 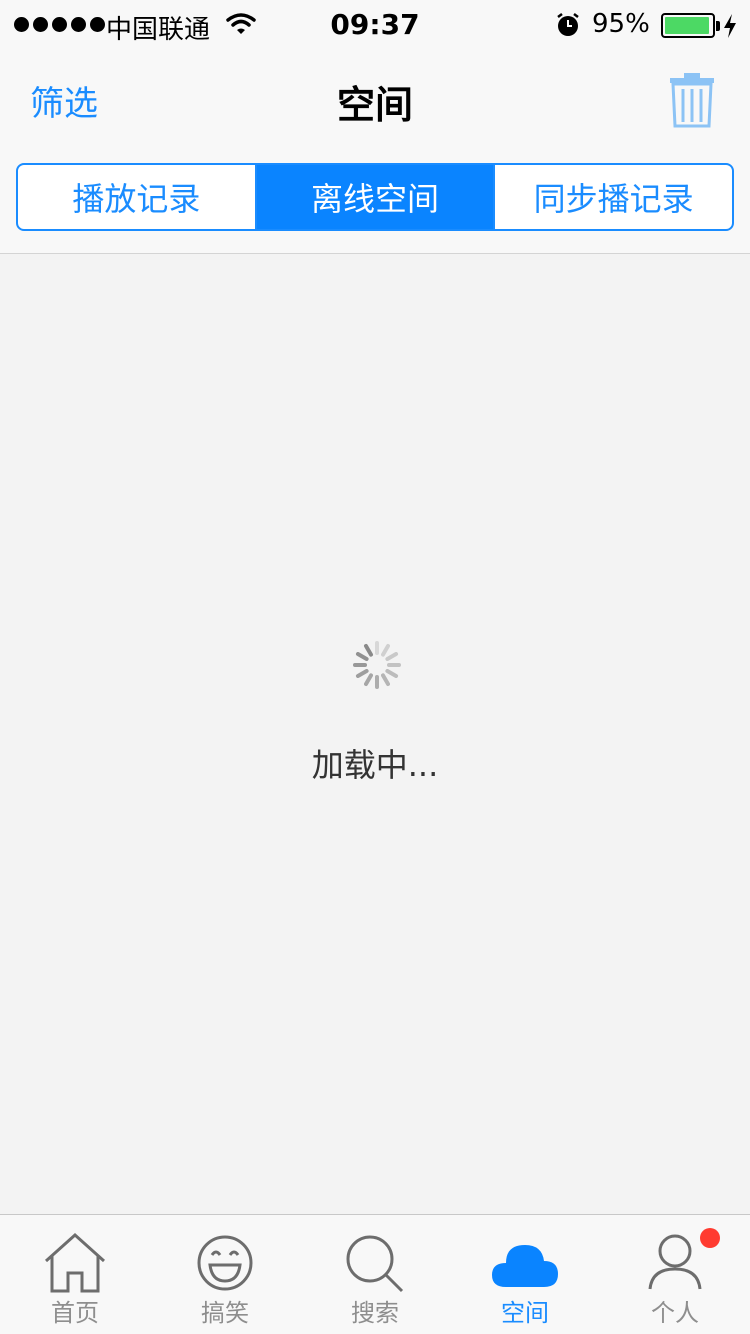 What do you see at coordinates (525, 1263) in the screenshot?
I see `cloud-icon` at bounding box center [525, 1263].